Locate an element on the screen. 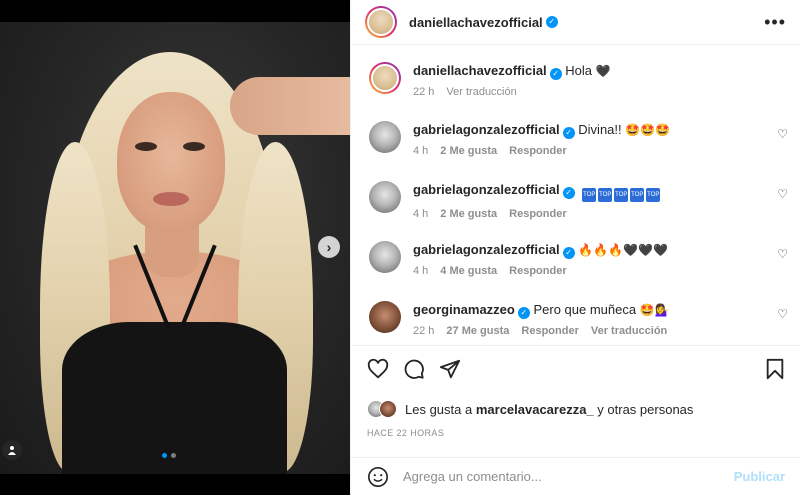  comment-likes: 27 Me gusta is located at coordinates (477, 331).